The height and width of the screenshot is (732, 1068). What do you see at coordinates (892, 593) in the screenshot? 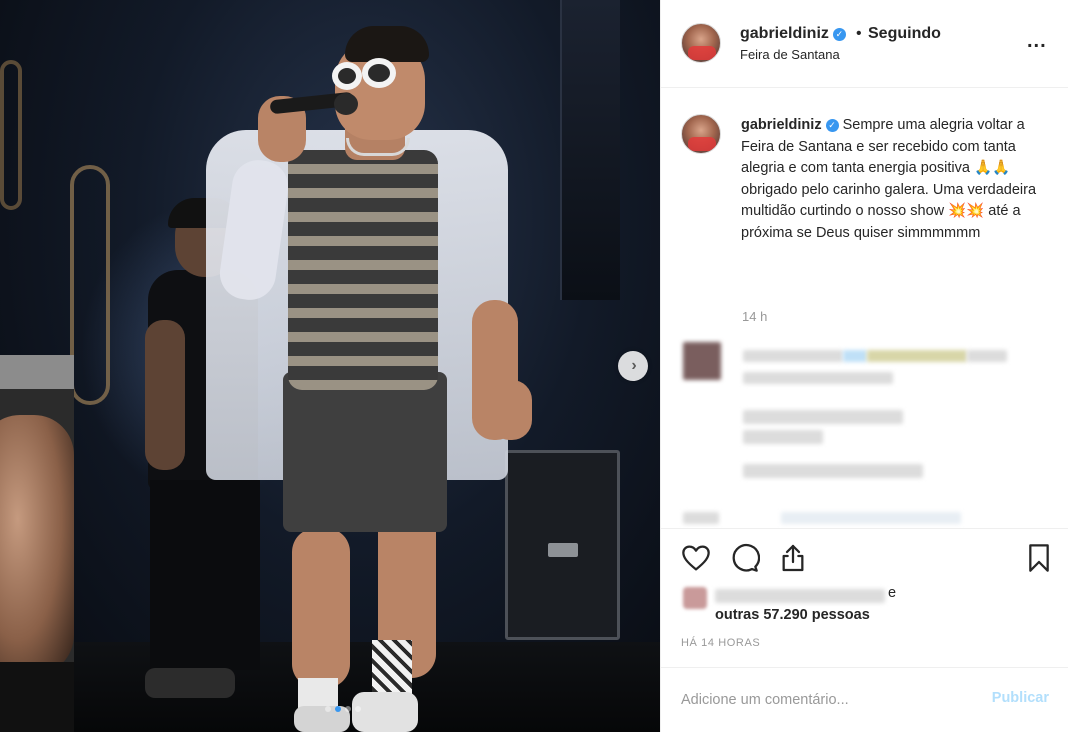
I see `likes-conjunction: e` at bounding box center [892, 593].